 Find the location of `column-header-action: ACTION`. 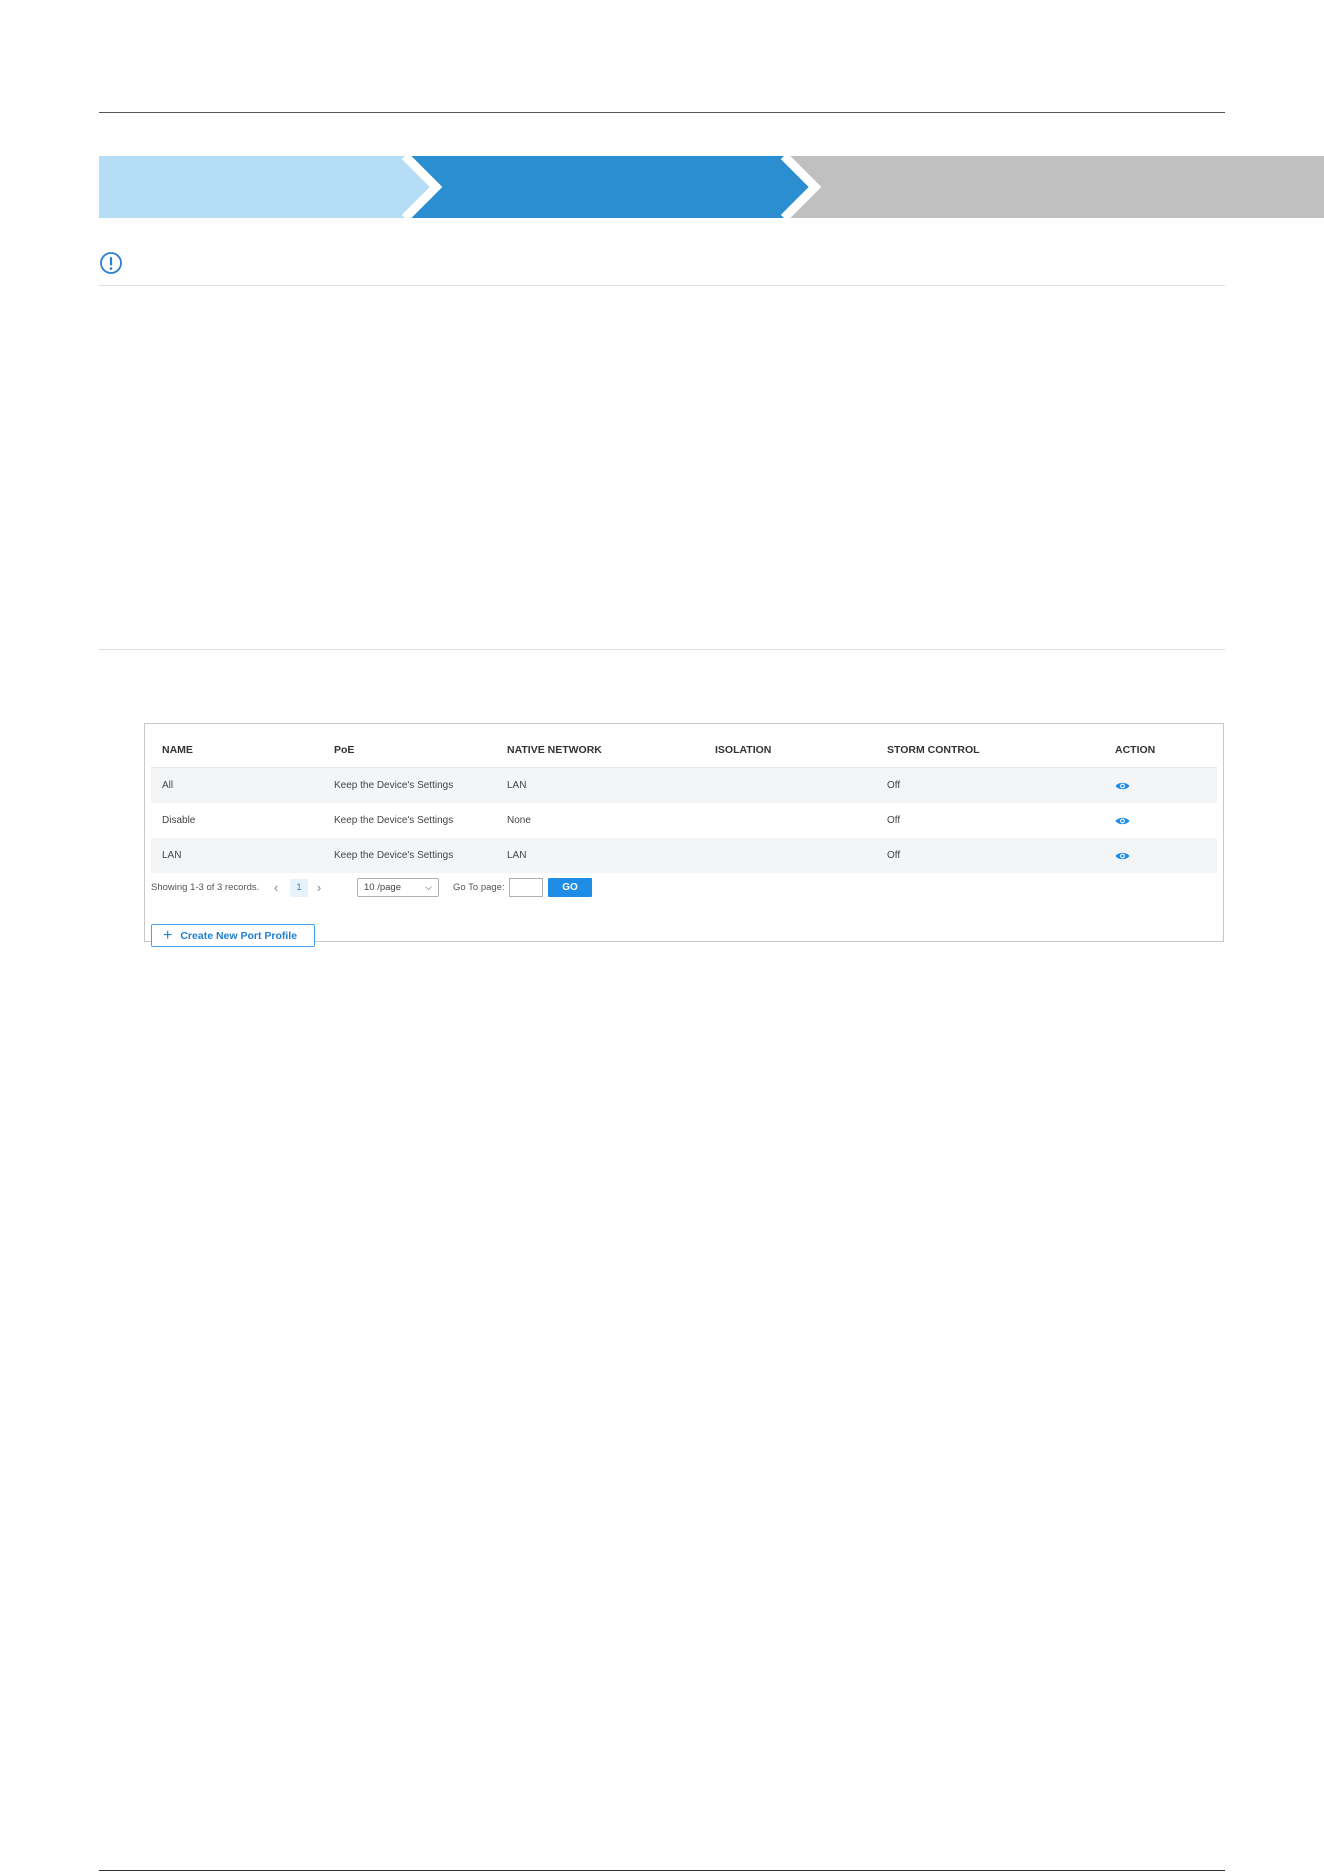

column-header-action: ACTION is located at coordinates (1135, 750).